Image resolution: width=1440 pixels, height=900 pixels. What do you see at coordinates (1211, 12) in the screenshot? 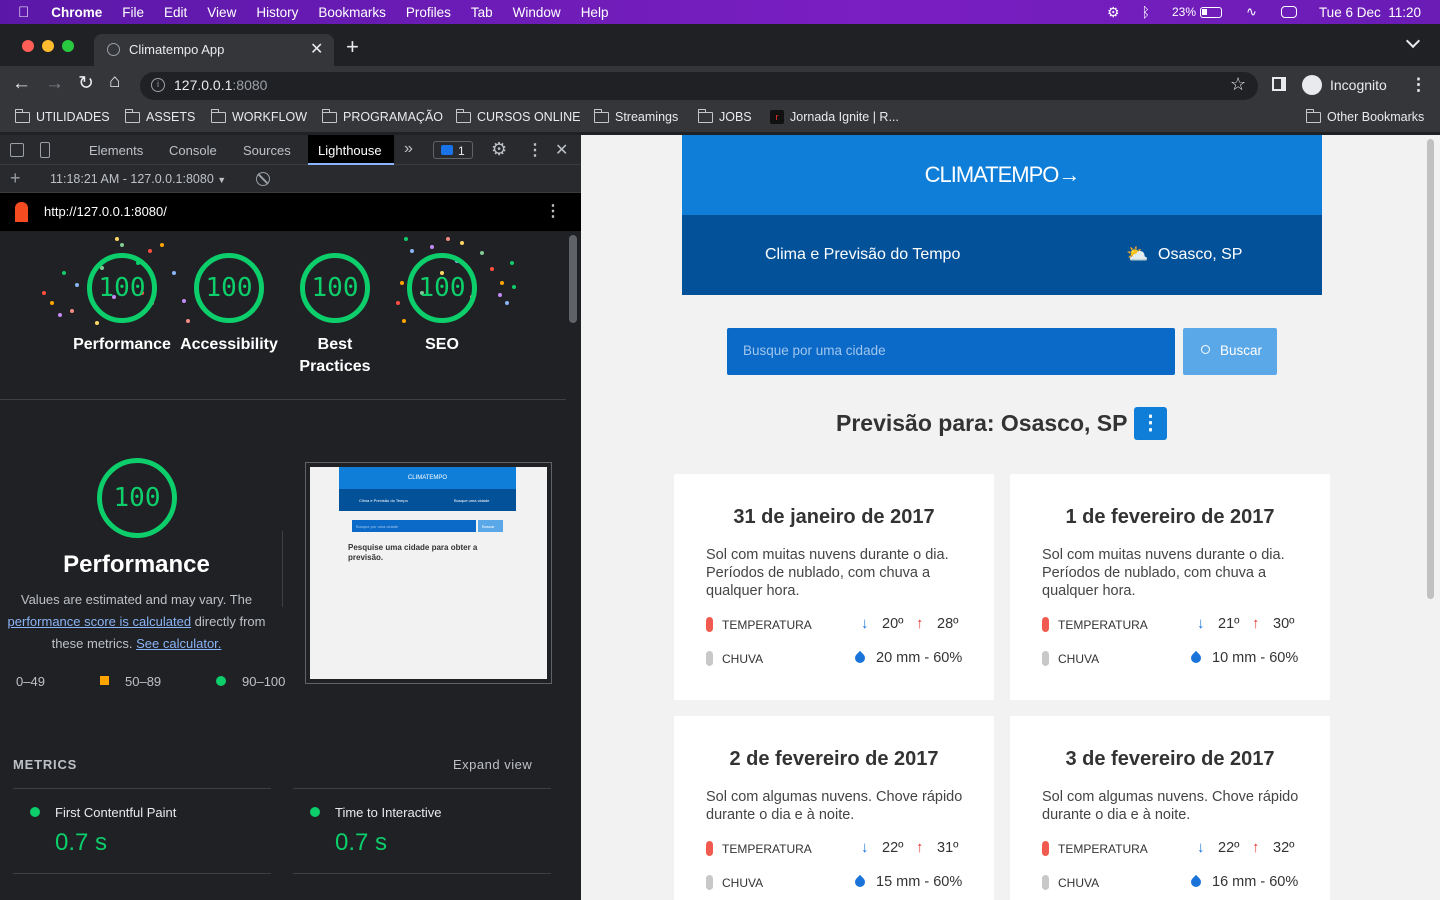
I see `battery-icon` at bounding box center [1211, 12].